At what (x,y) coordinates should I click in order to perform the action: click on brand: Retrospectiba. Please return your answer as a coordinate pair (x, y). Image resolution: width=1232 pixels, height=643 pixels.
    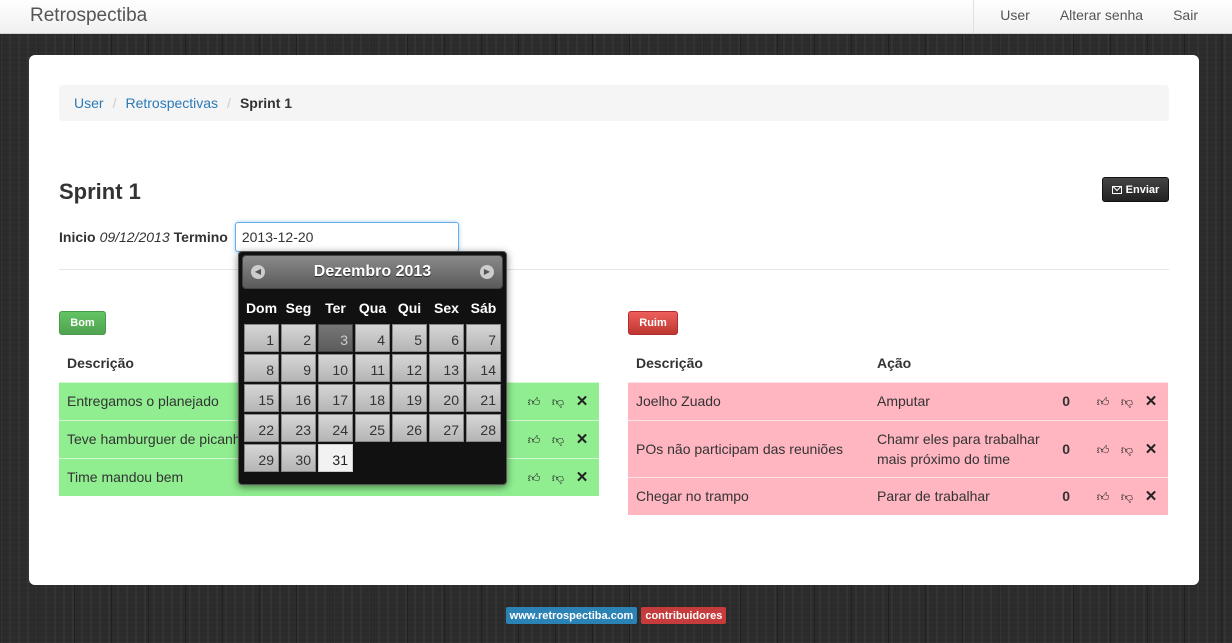
    Looking at the image, I should click on (88, 16).